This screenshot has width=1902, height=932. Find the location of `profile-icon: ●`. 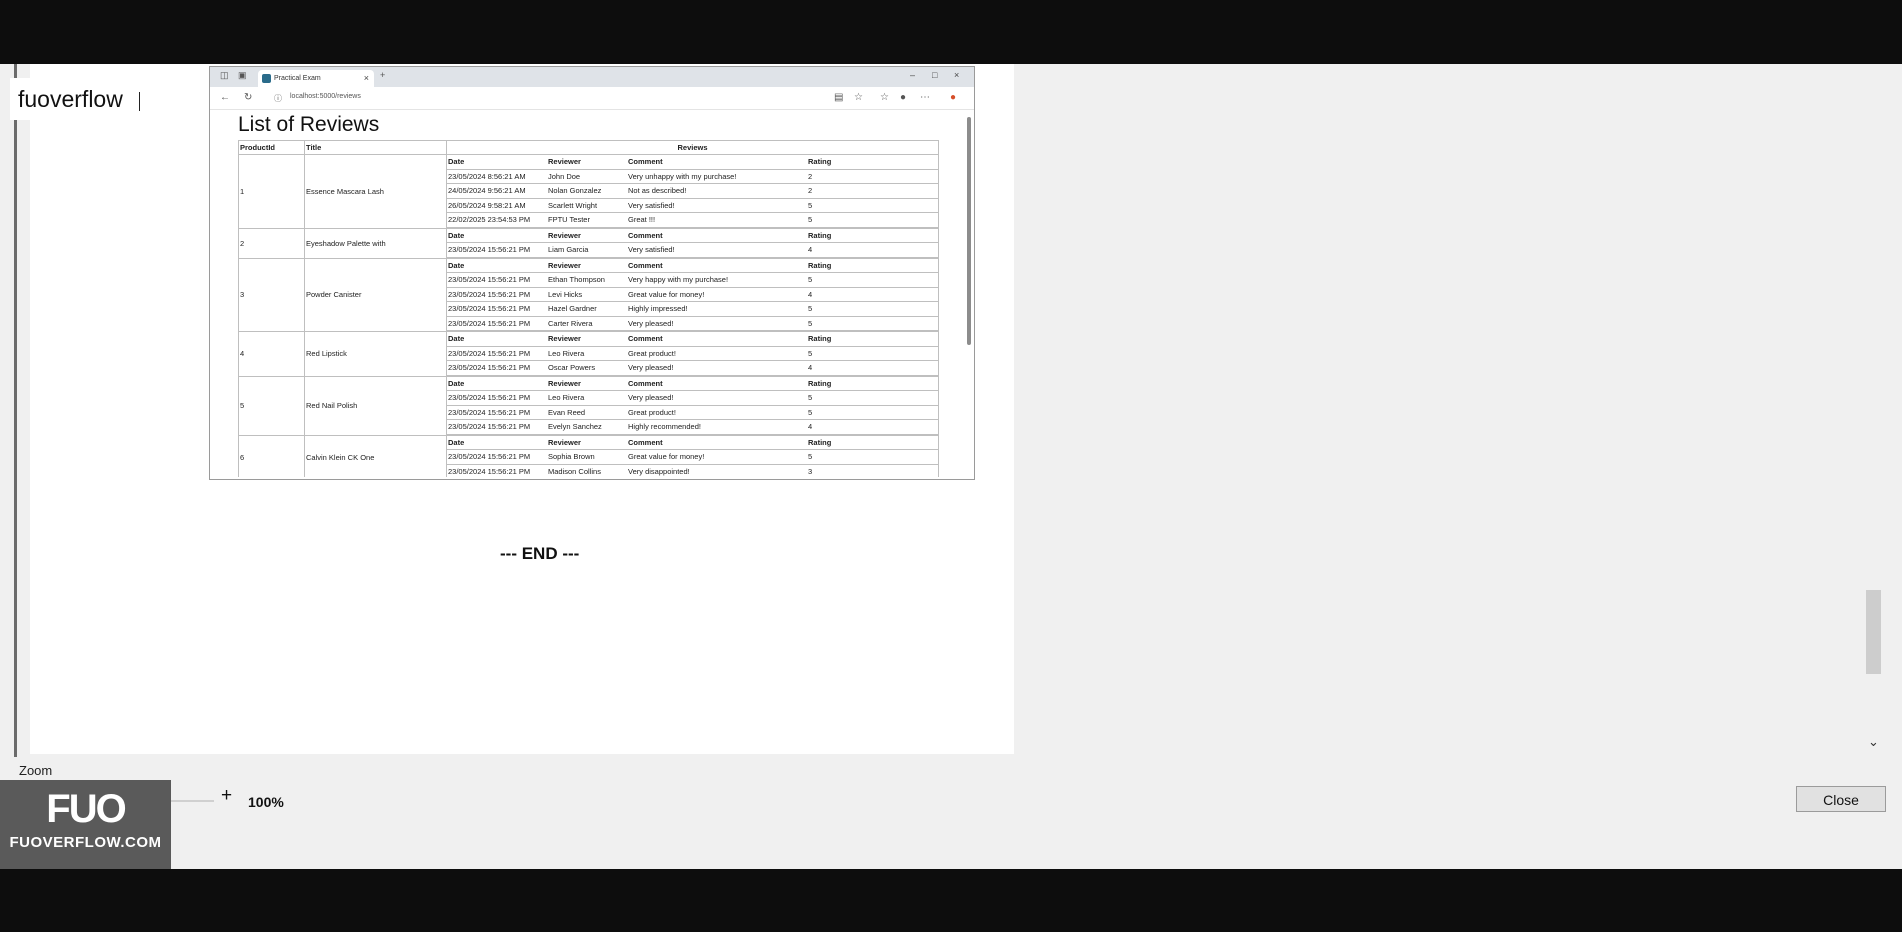

profile-icon: ● is located at coordinates (903, 97).